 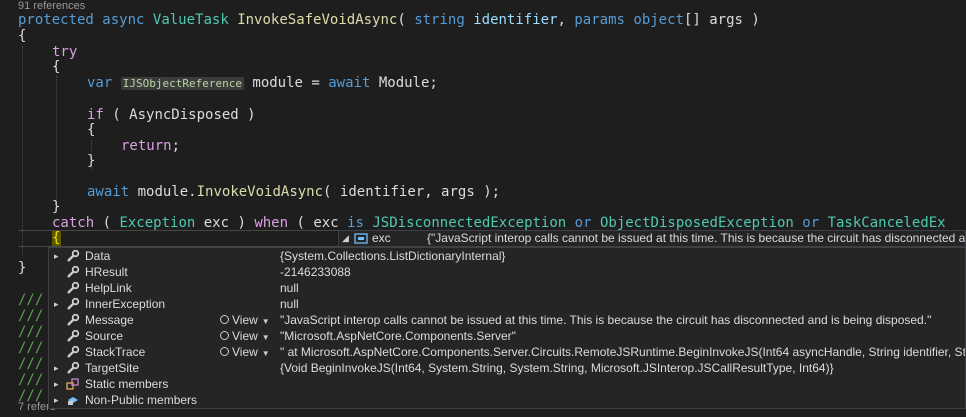 I want to click on datatip-variable-name: exc, so click(x=381, y=238).